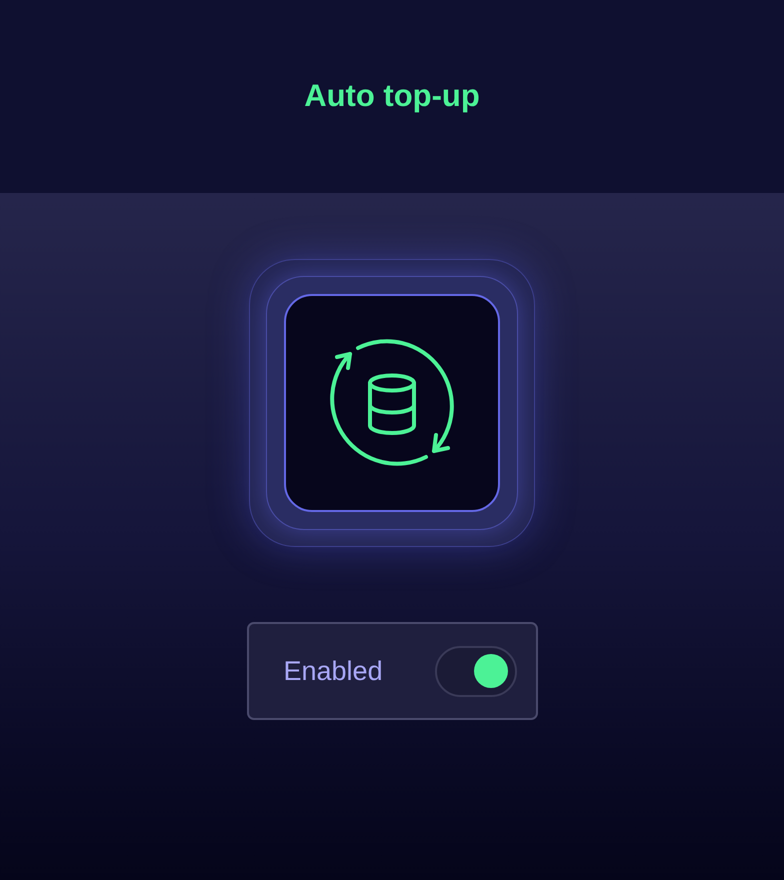 The image size is (784, 880). What do you see at coordinates (491, 671) in the screenshot?
I see `toggle-knob` at bounding box center [491, 671].